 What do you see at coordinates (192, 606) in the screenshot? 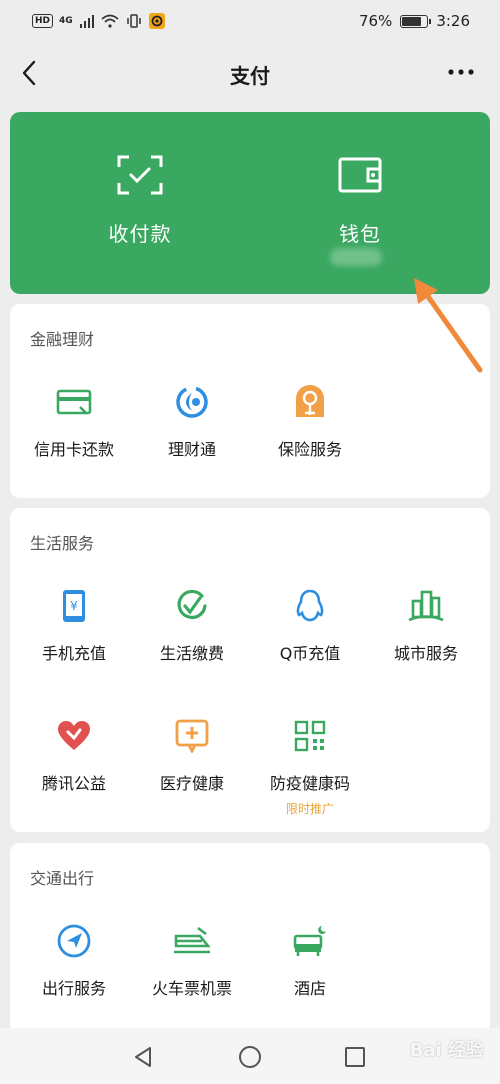
I see `utility-payment-icon` at bounding box center [192, 606].